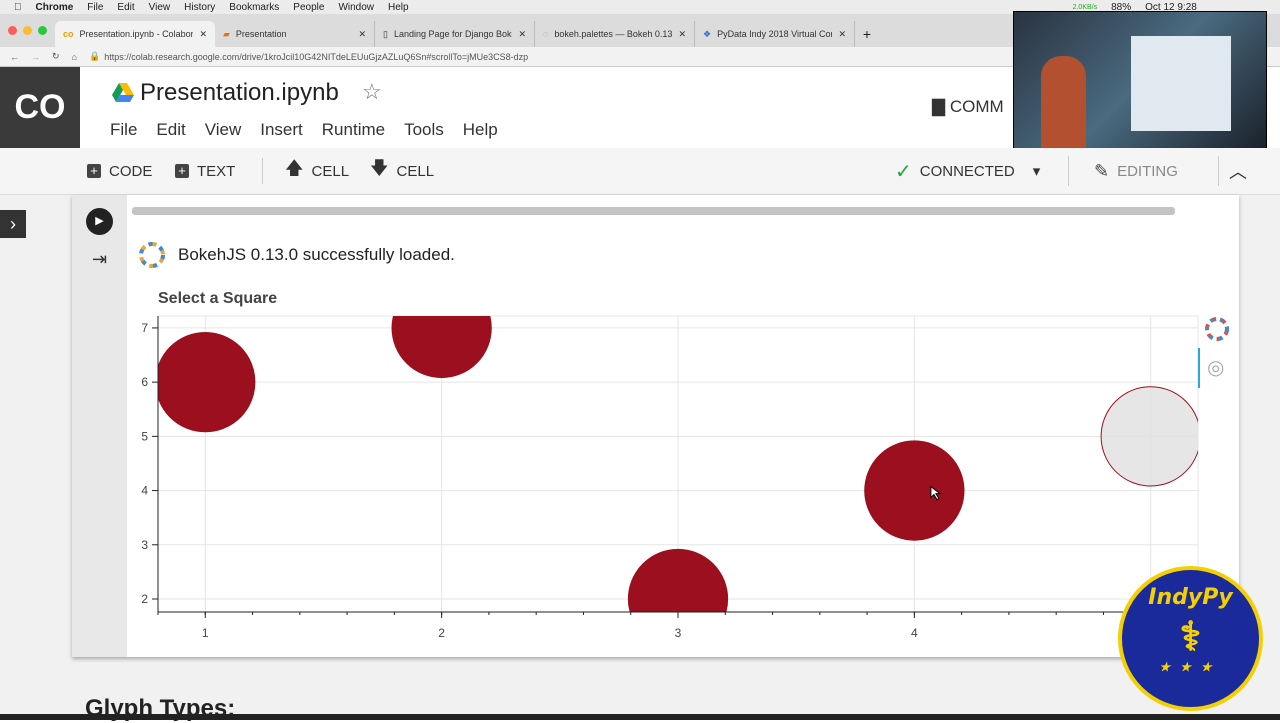  What do you see at coordinates (372, 92) in the screenshot?
I see `star-icon: ☆` at bounding box center [372, 92].